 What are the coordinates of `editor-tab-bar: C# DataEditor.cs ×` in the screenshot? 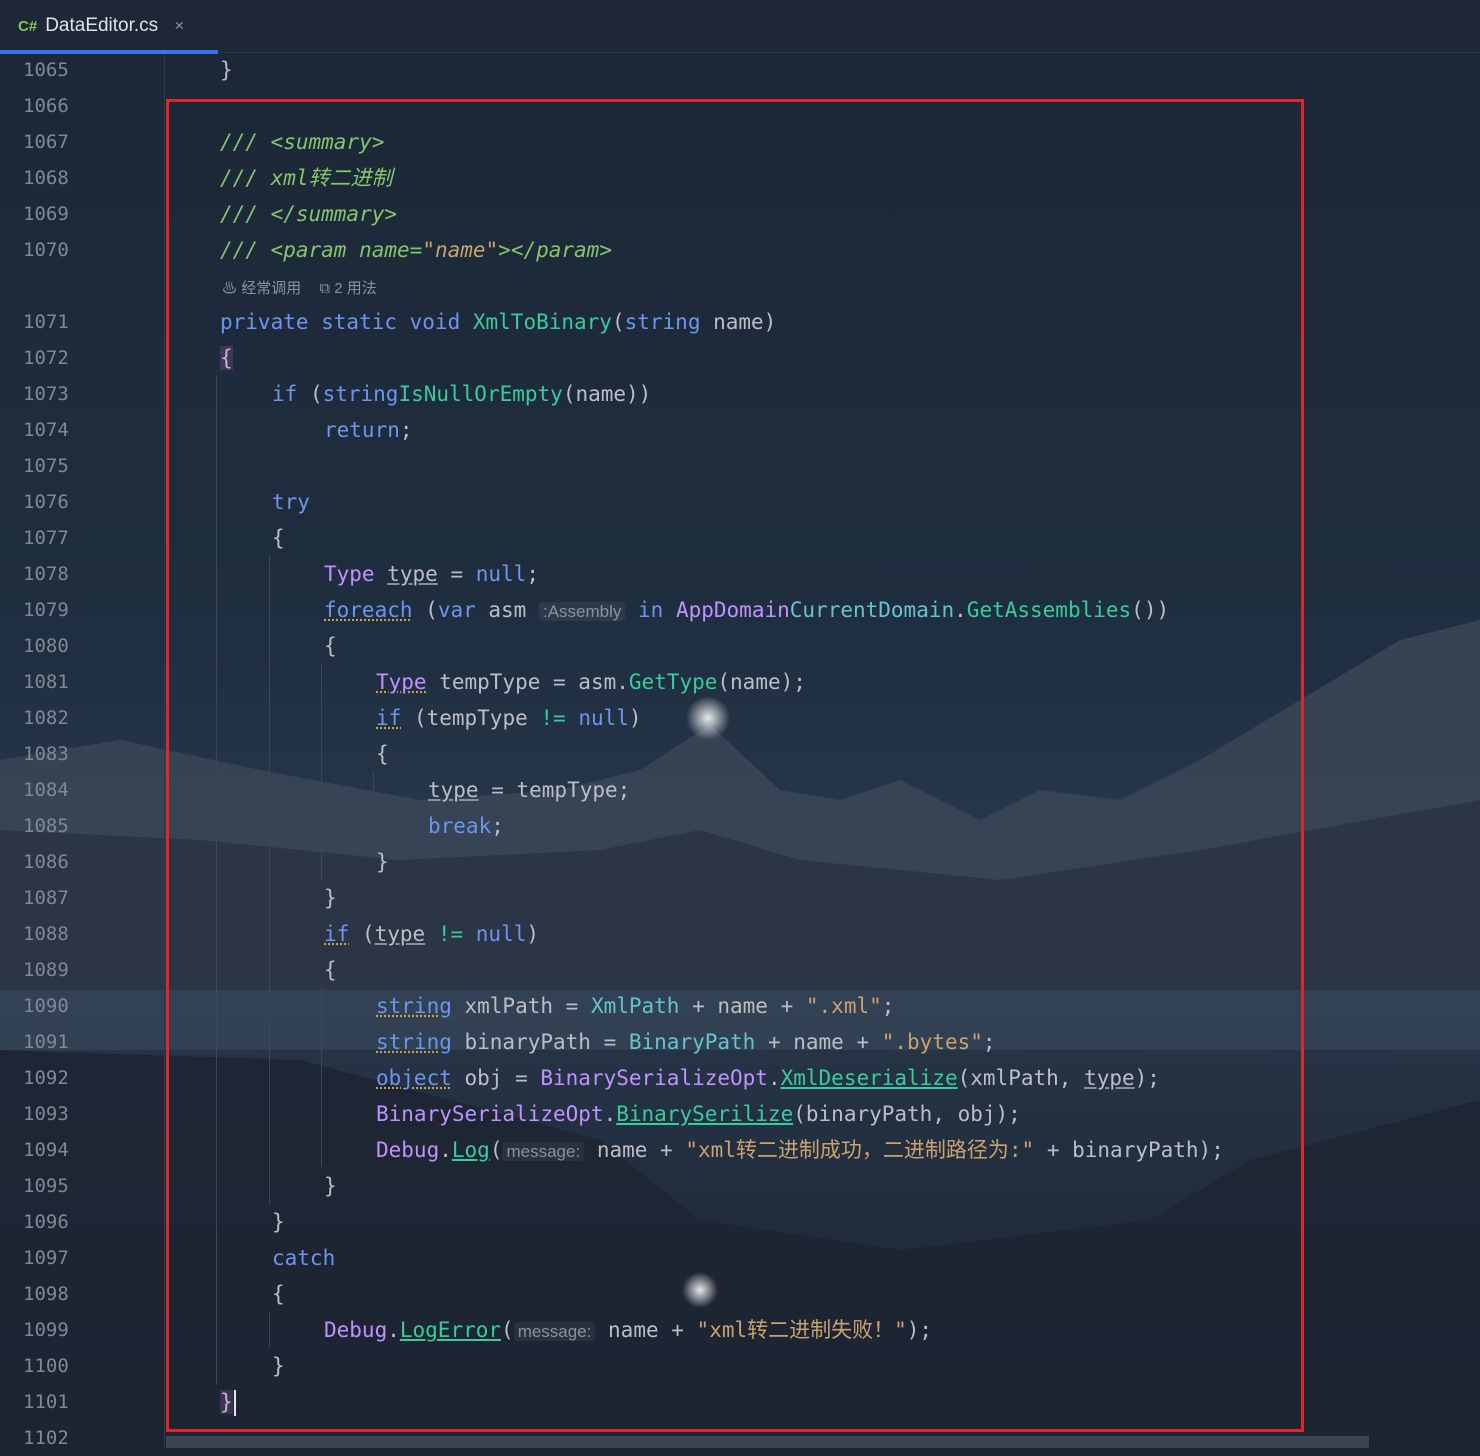 It's located at (740, 27).